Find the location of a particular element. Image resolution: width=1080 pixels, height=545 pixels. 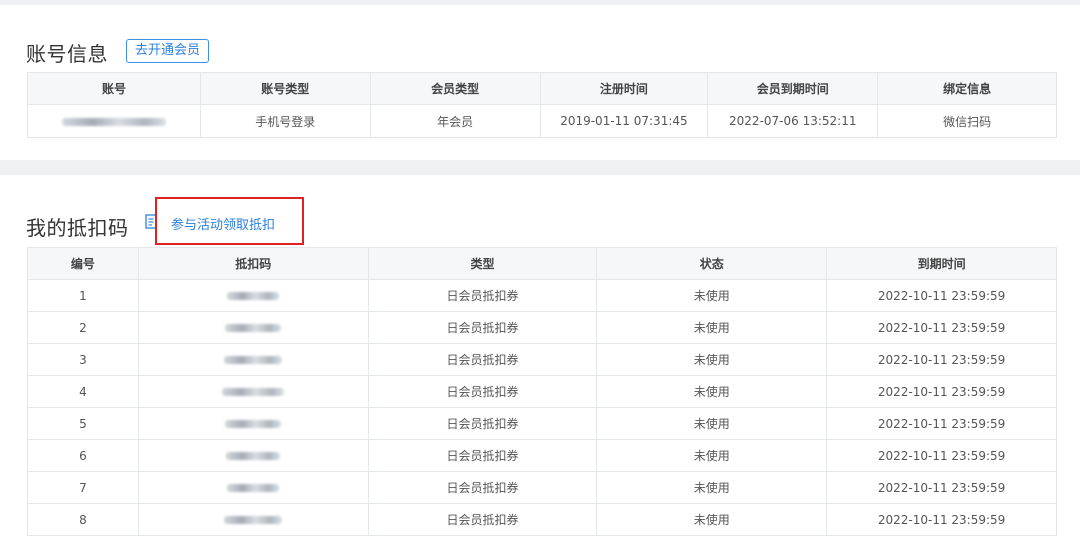

coupon-table-header-row: 编号 抵扣码 类型 状态 到期时间 is located at coordinates (542, 263).